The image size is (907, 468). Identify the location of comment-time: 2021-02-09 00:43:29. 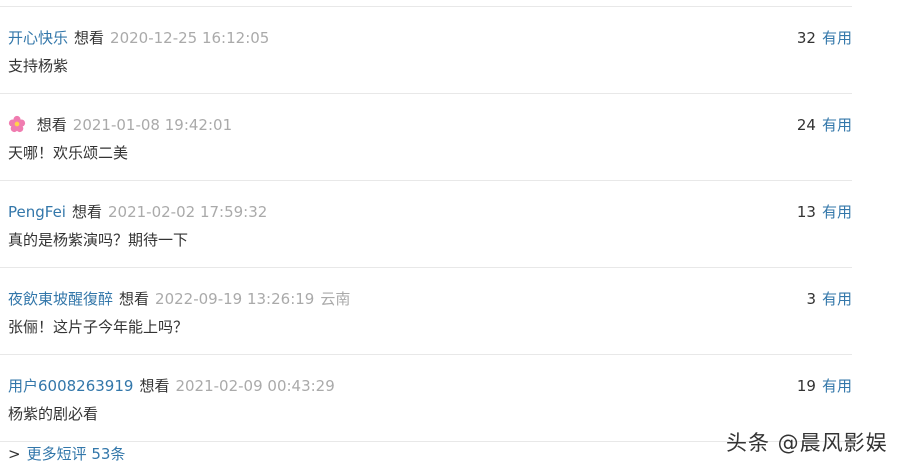
(255, 386).